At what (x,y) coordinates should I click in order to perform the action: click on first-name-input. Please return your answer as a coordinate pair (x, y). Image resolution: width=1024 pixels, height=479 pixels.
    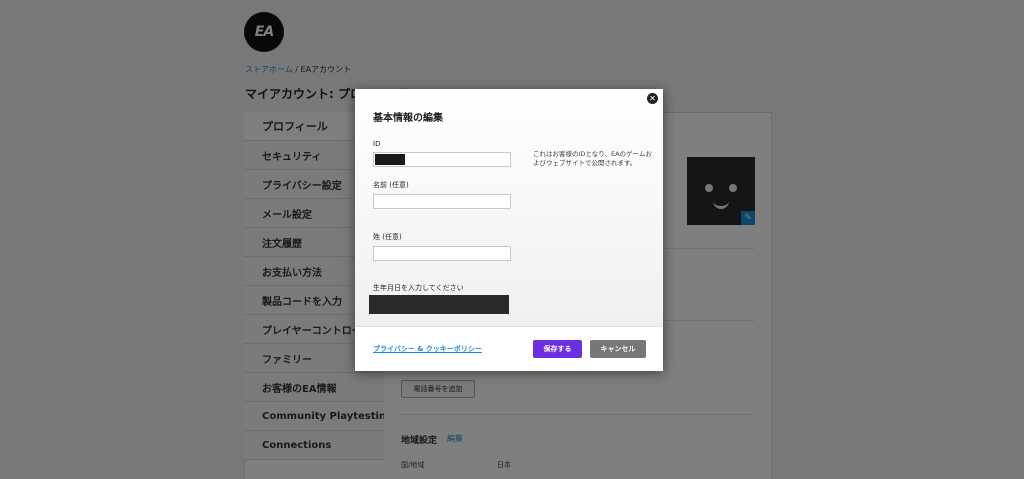
    Looking at the image, I should click on (442, 201).